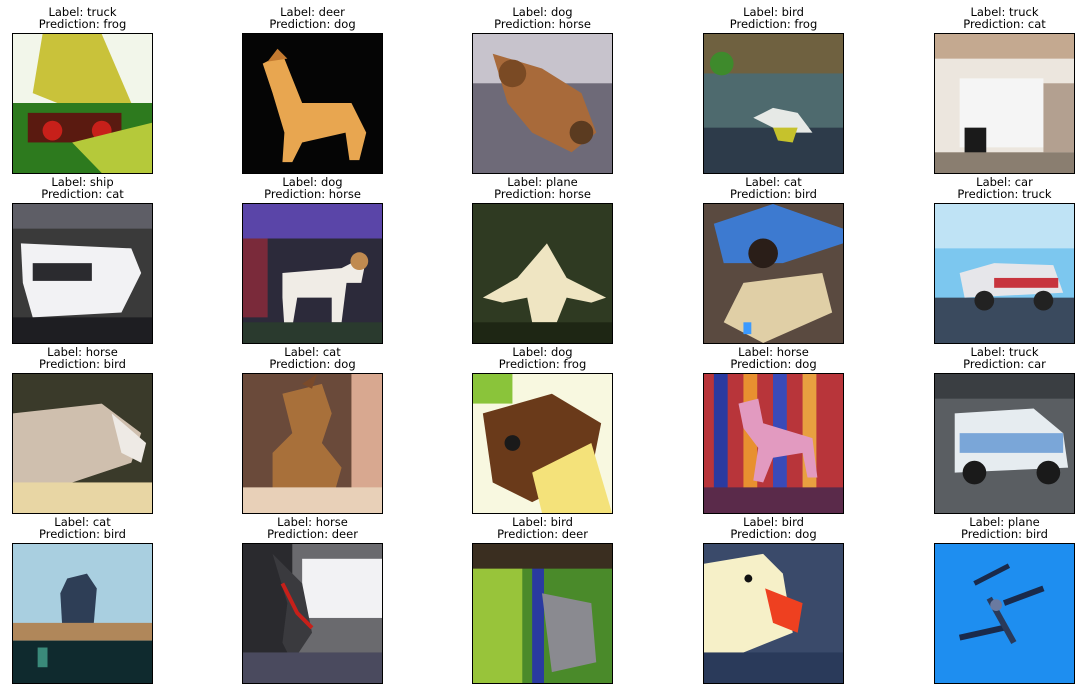 The width and height of the screenshot is (1083, 695). I want to click on ship-photo, so click(82, 273).